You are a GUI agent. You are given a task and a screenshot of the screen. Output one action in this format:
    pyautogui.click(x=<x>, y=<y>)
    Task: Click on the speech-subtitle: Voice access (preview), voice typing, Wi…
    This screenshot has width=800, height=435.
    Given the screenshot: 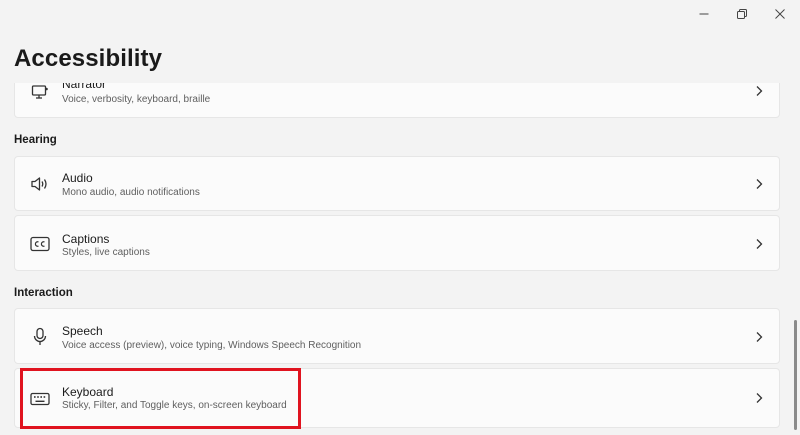 What is the action you would take?
    pyautogui.click(x=212, y=345)
    